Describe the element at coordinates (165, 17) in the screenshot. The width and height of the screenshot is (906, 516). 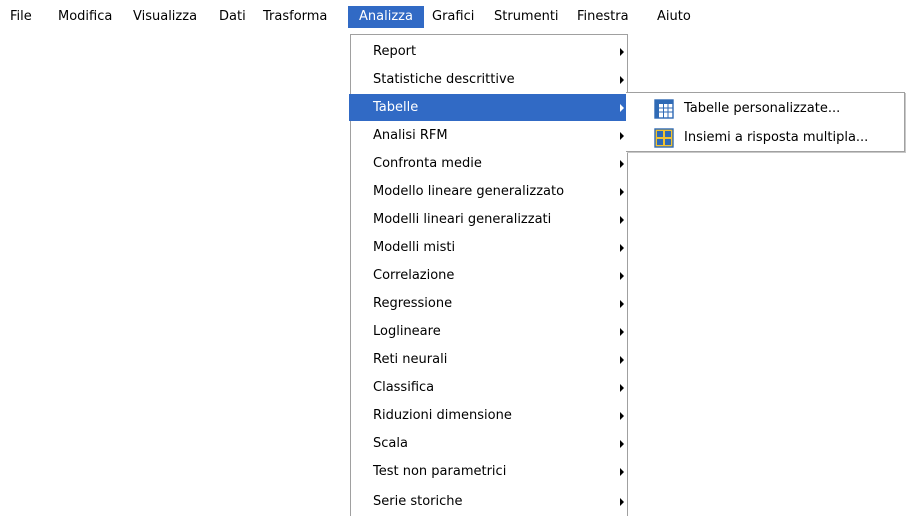
I see `menu-visualizza: Visualizza` at that location.